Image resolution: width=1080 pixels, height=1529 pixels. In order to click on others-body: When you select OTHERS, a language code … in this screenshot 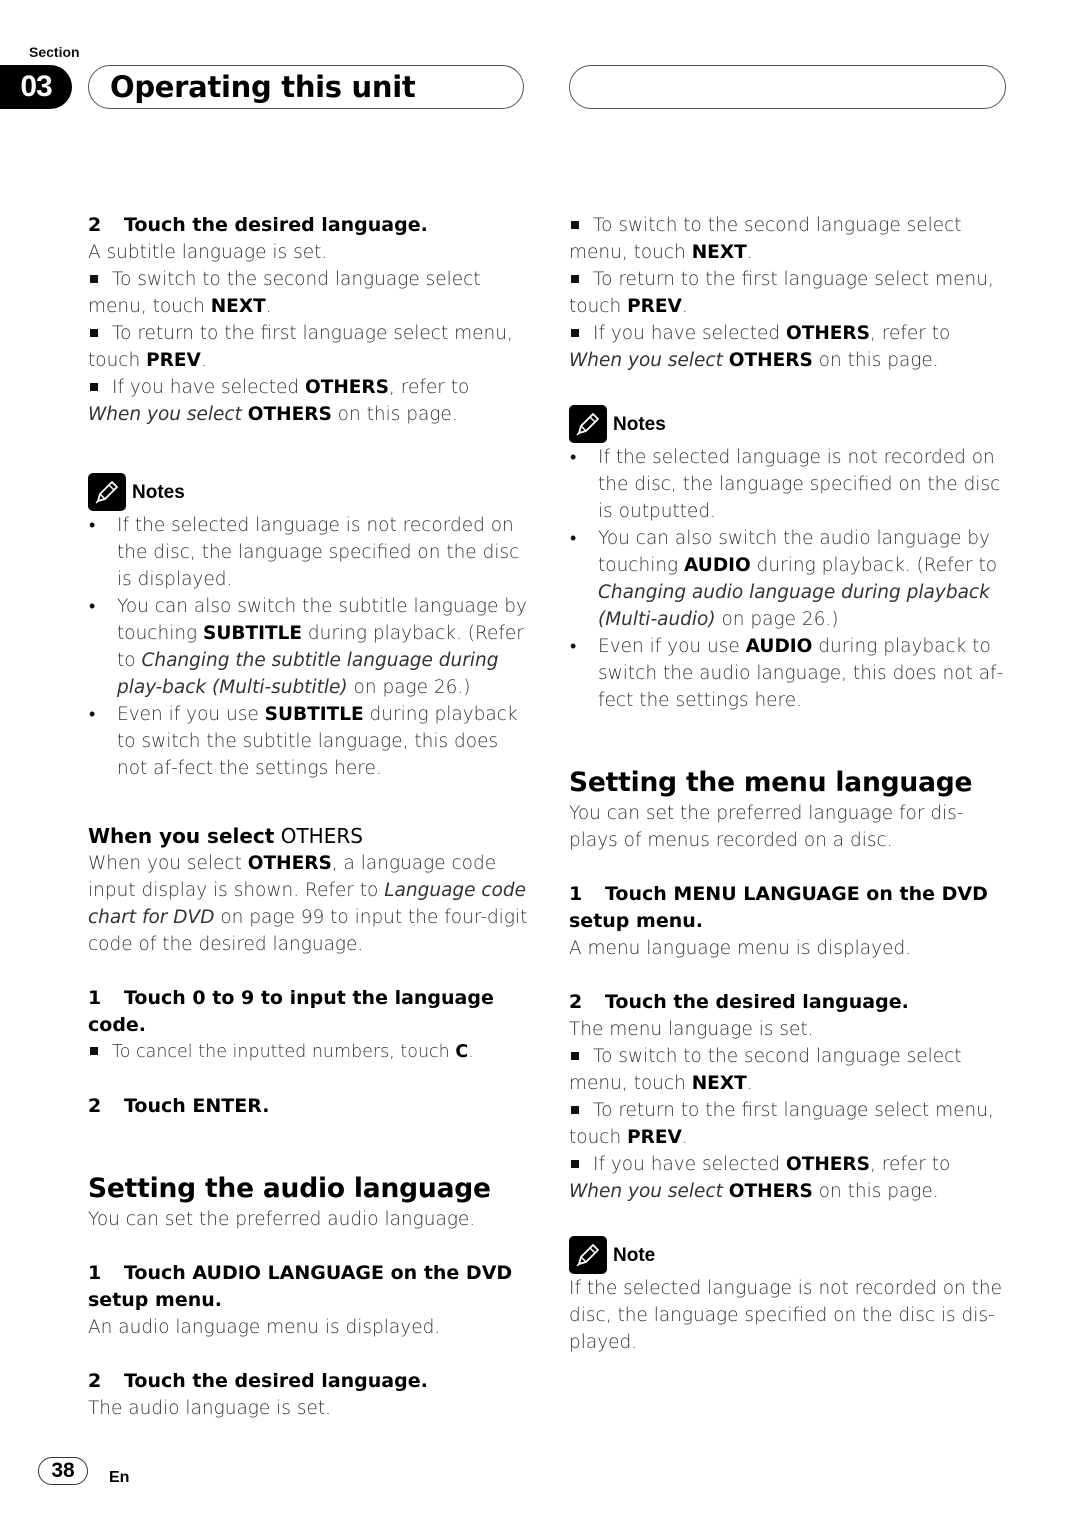, I will do `click(308, 904)`.